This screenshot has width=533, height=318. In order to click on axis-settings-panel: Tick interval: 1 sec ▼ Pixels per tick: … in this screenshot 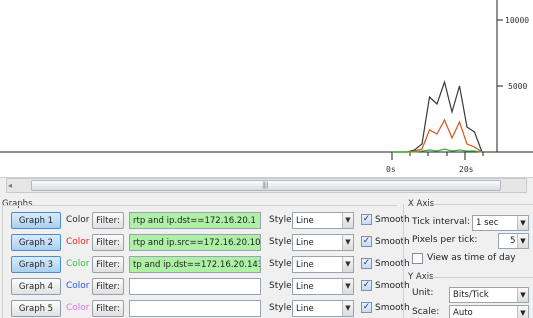, I will do `click(468, 261)`.